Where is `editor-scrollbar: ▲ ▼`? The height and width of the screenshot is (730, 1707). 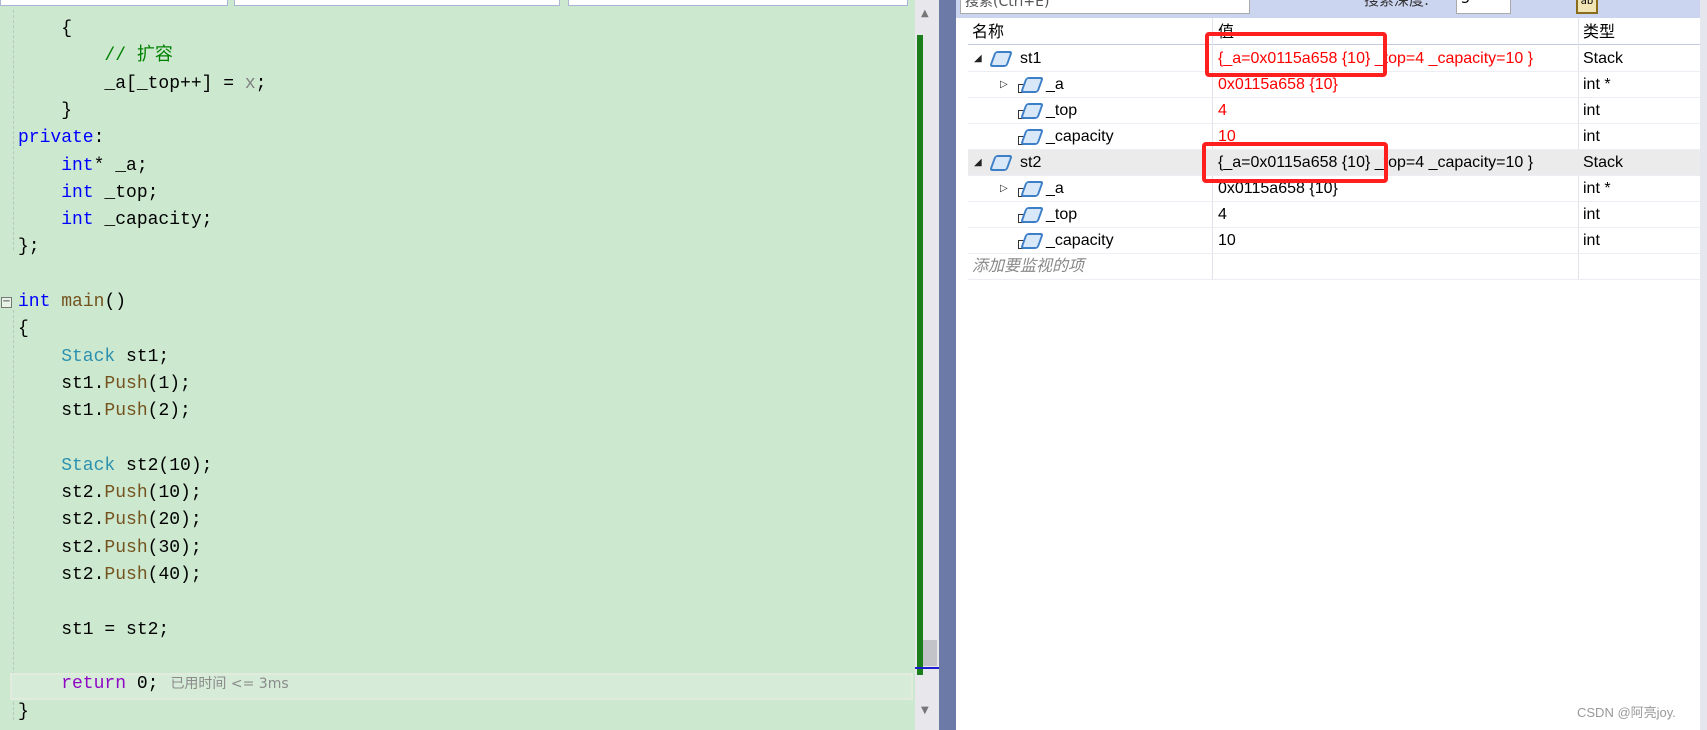
editor-scrollbar: ▲ ▼ is located at coordinates (927, 365).